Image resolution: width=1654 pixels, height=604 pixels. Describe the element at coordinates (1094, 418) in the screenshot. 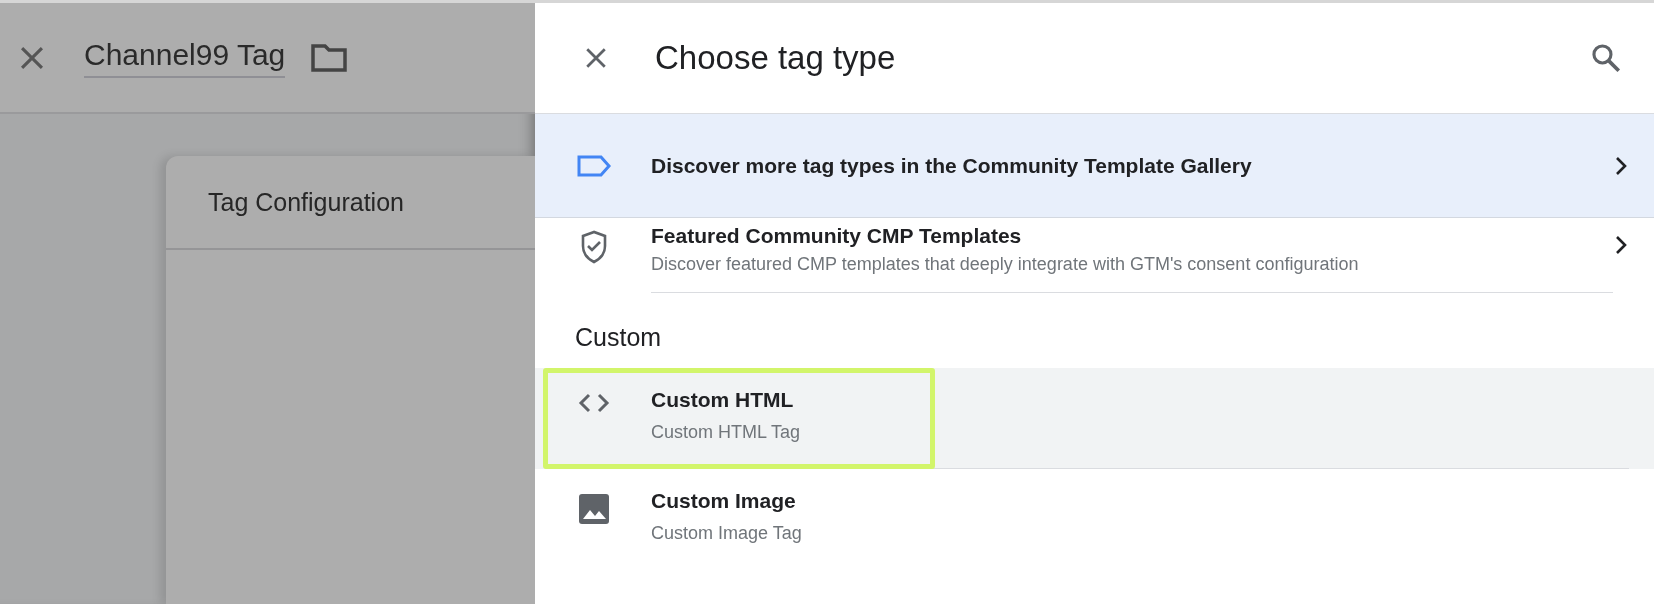

I see `tag-type-item: Custom HTML Custom HTML Tag` at that location.